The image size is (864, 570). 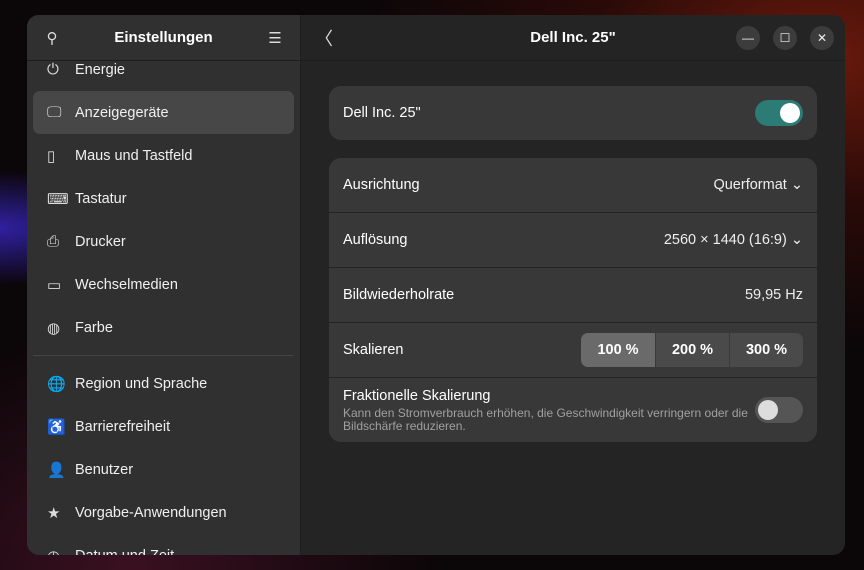 I want to click on accessibility-icon: ♿, so click(x=56, y=427).